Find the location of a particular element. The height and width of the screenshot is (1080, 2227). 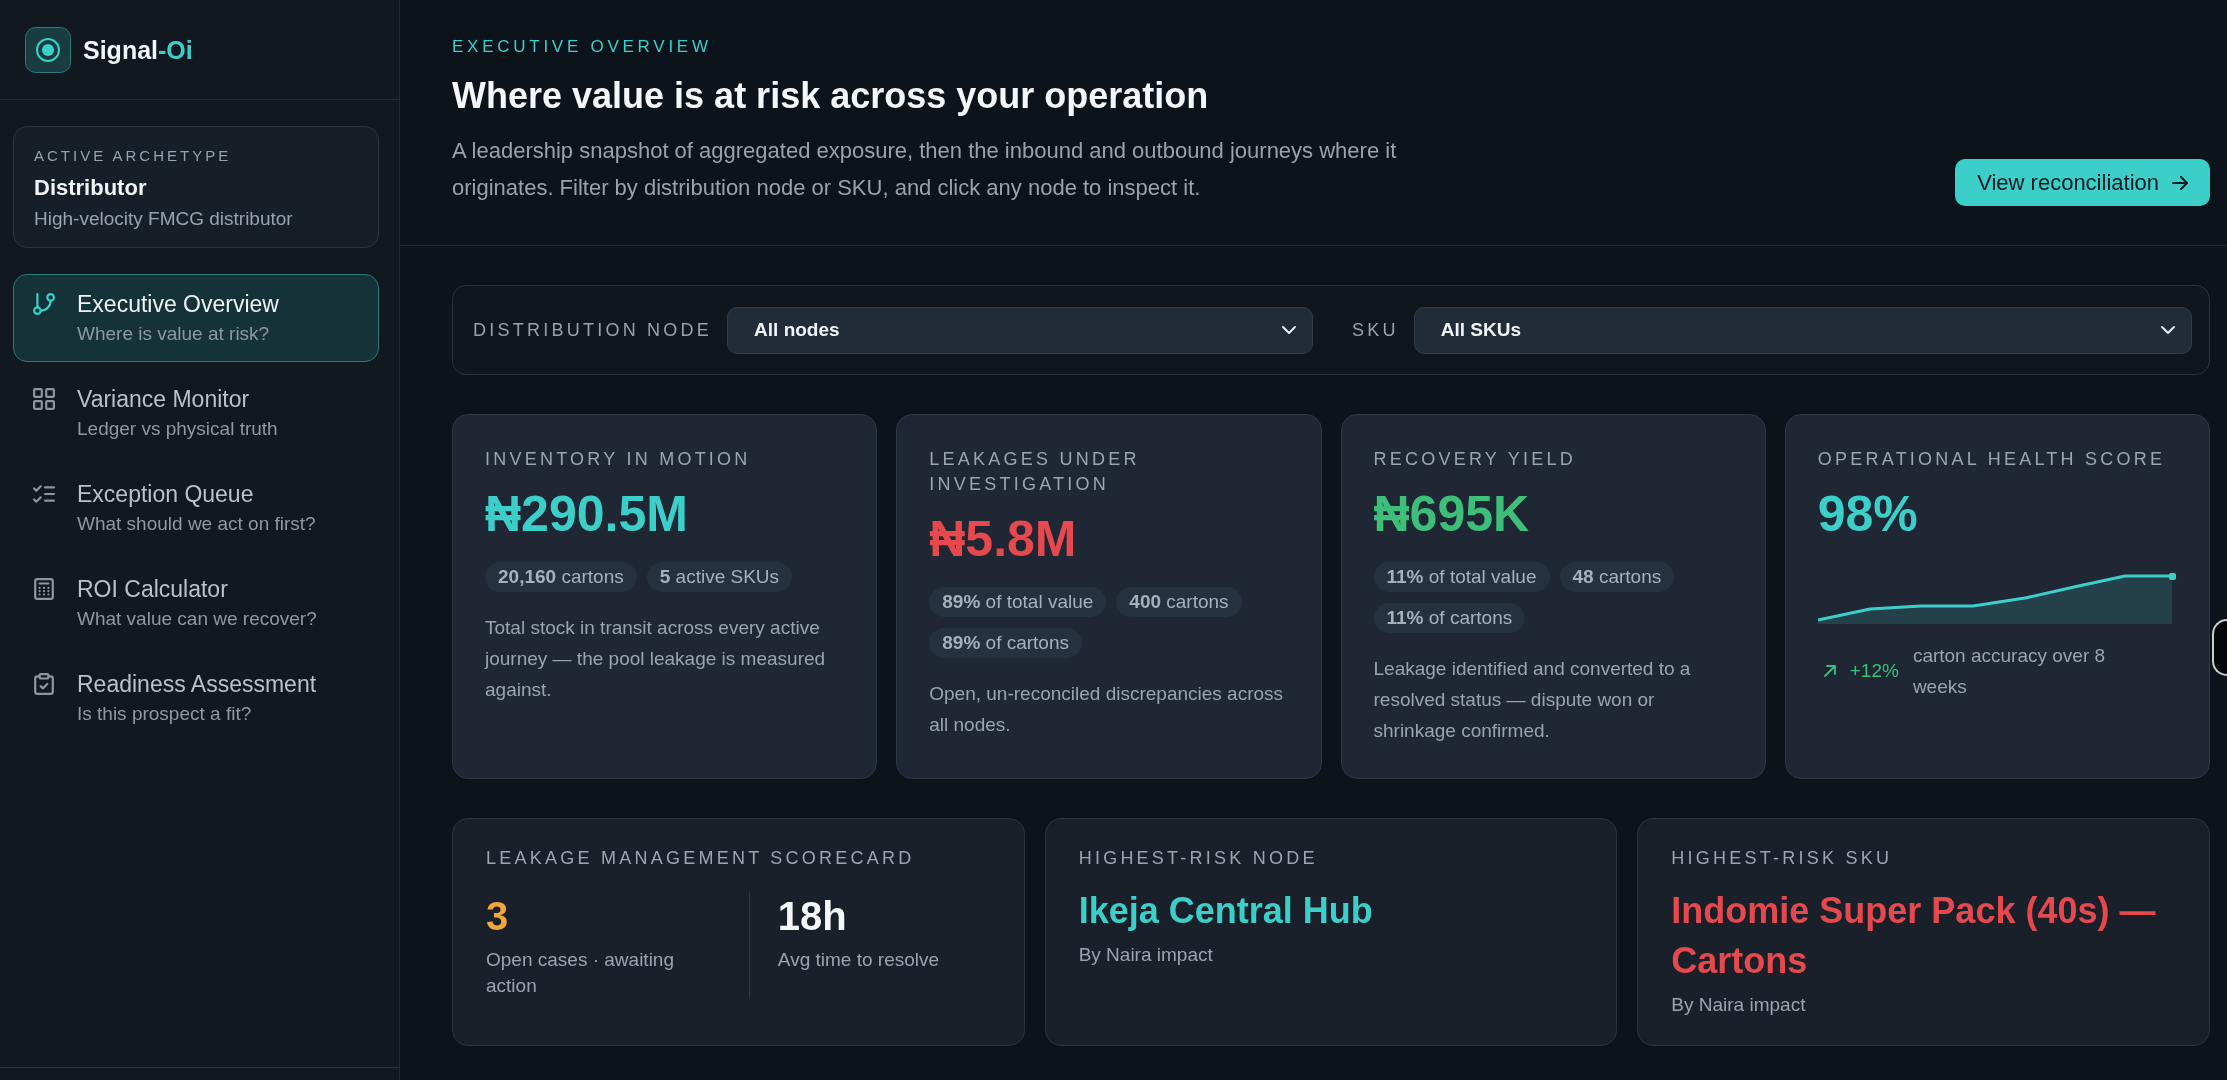

archetype-name: Distributor is located at coordinates (91, 188).